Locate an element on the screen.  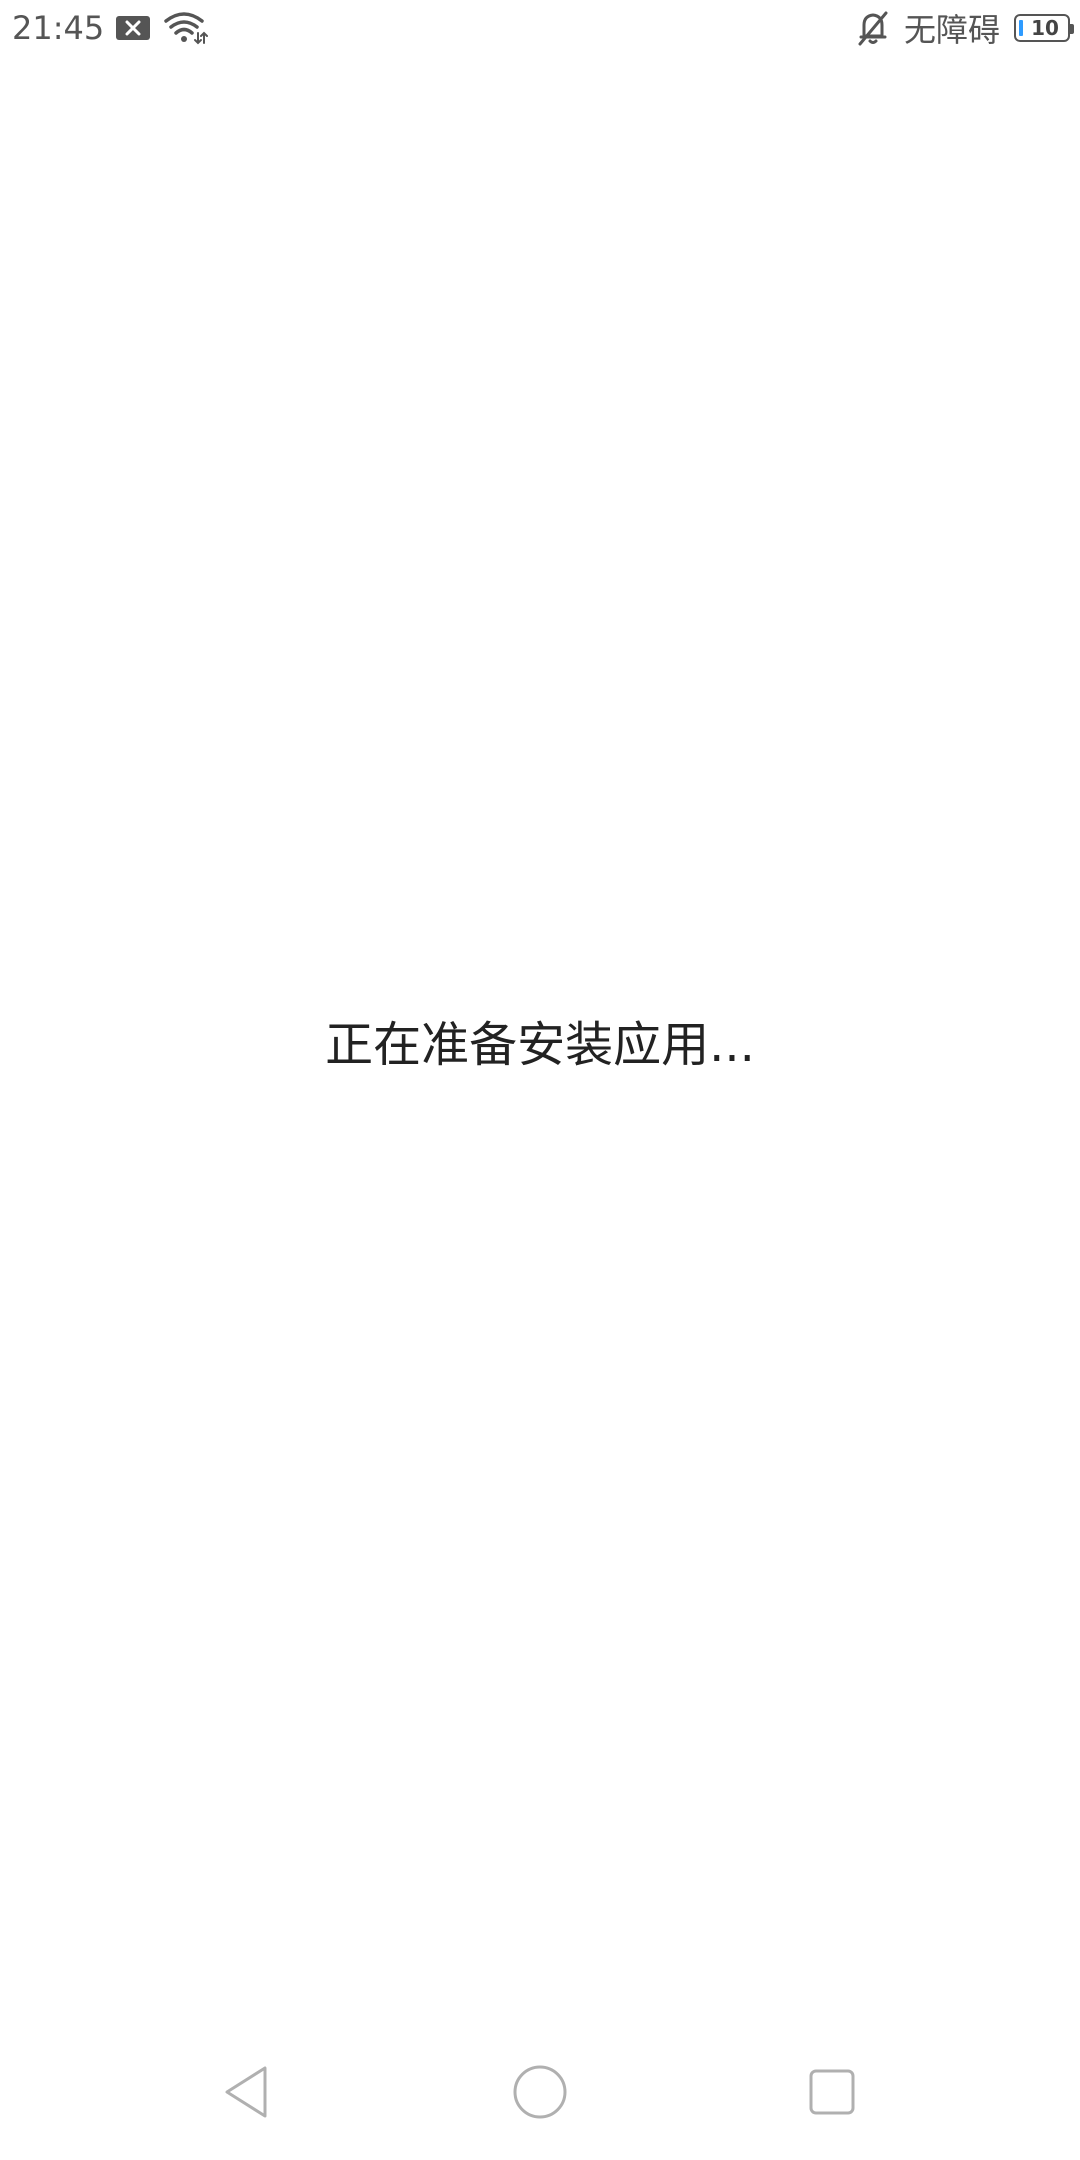
back-icon is located at coordinates (247, 2092).